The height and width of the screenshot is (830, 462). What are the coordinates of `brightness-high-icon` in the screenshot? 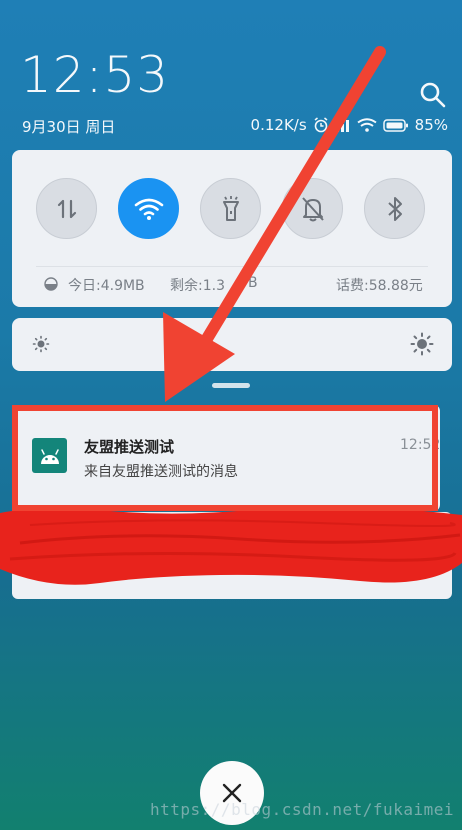 It's located at (422, 344).